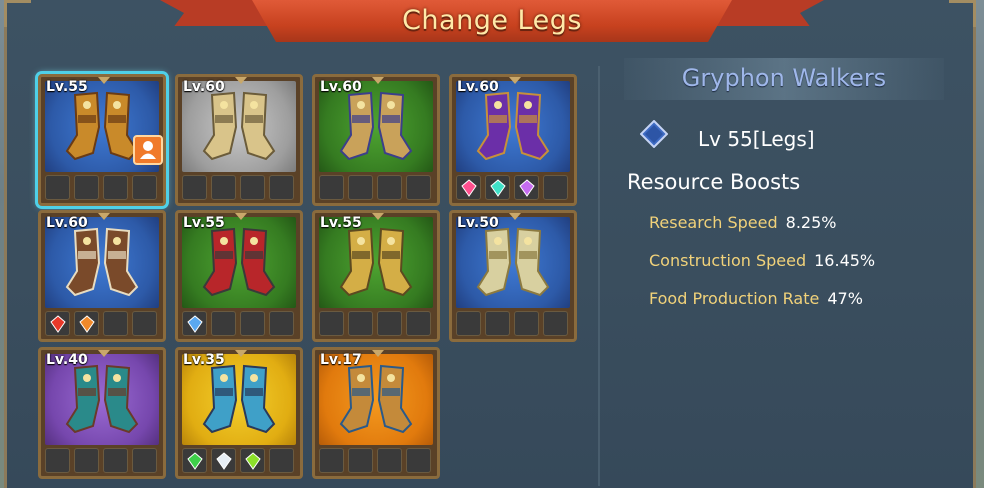 Image resolution: width=984 pixels, height=488 pixels. What do you see at coordinates (713, 222) in the screenshot?
I see `boost-name: Research Speed` at bounding box center [713, 222].